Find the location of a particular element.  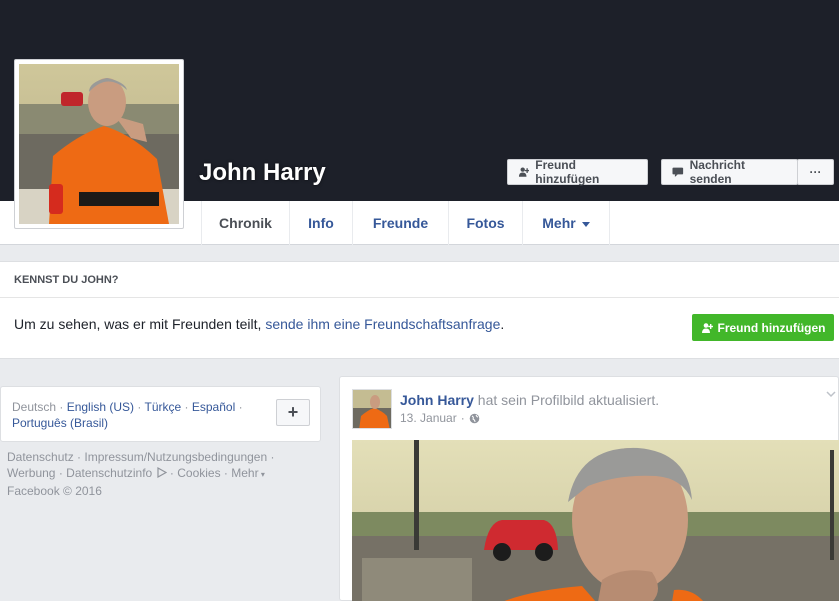

add-friend-green-label: Freund hinzufügen is located at coordinates (771, 327).